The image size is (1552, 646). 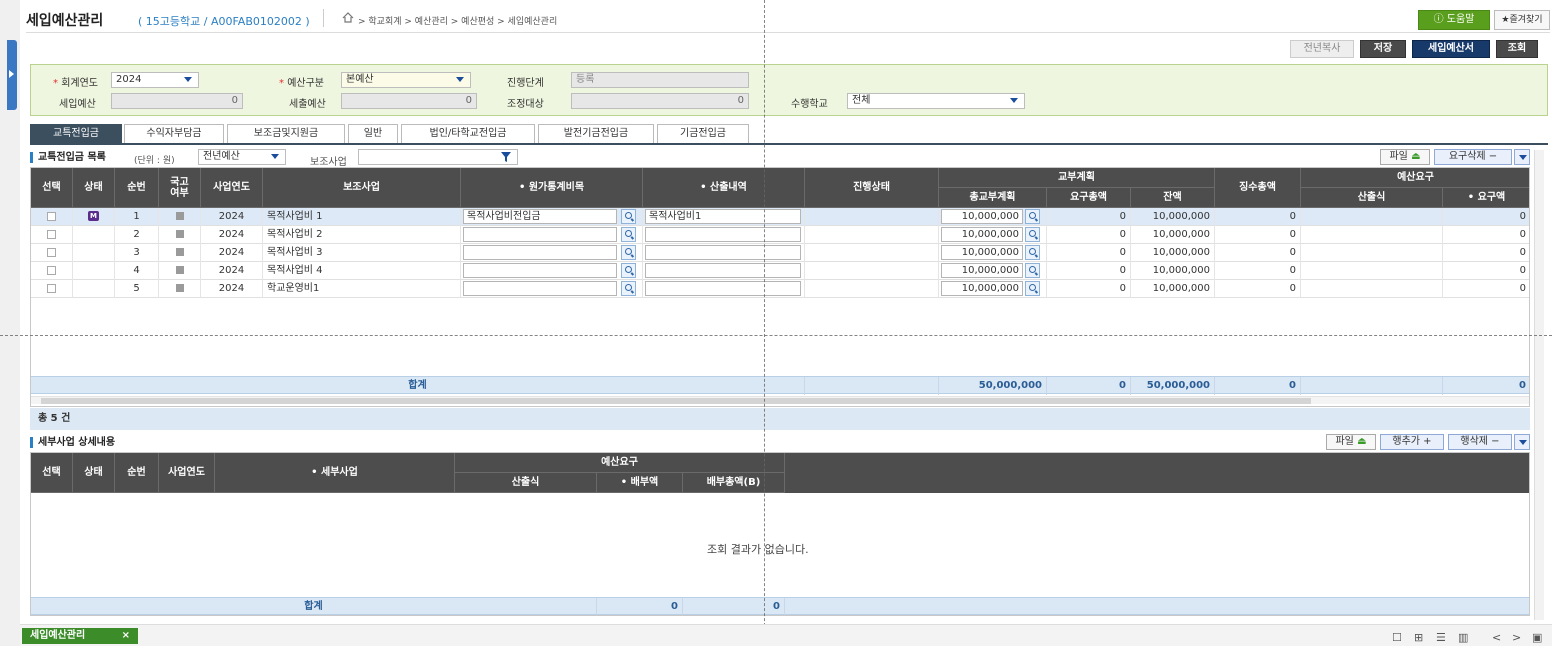 I want to click on chevron-left-icon: <, so click(x=1496, y=637).